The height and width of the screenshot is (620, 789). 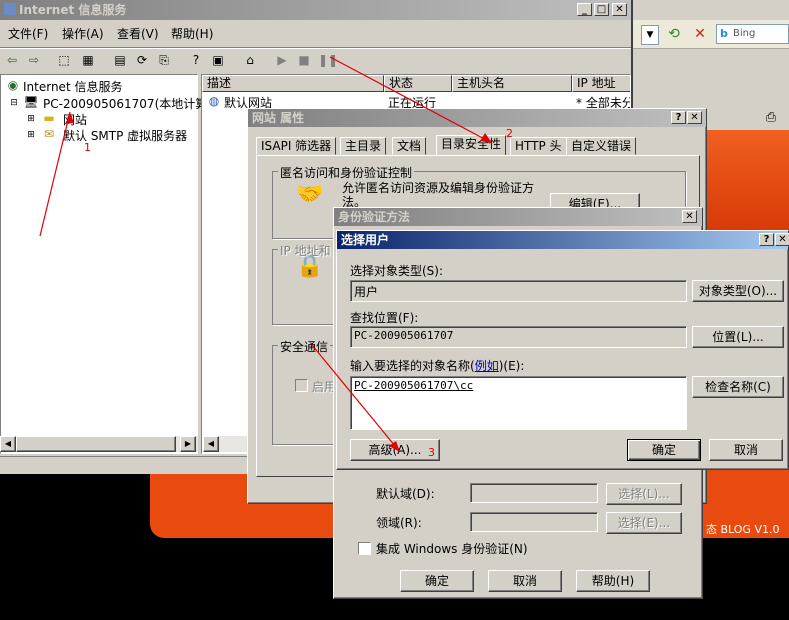 What do you see at coordinates (397, 271) in the screenshot?
I see `object-type-label: 选择对象类型(S):` at bounding box center [397, 271].